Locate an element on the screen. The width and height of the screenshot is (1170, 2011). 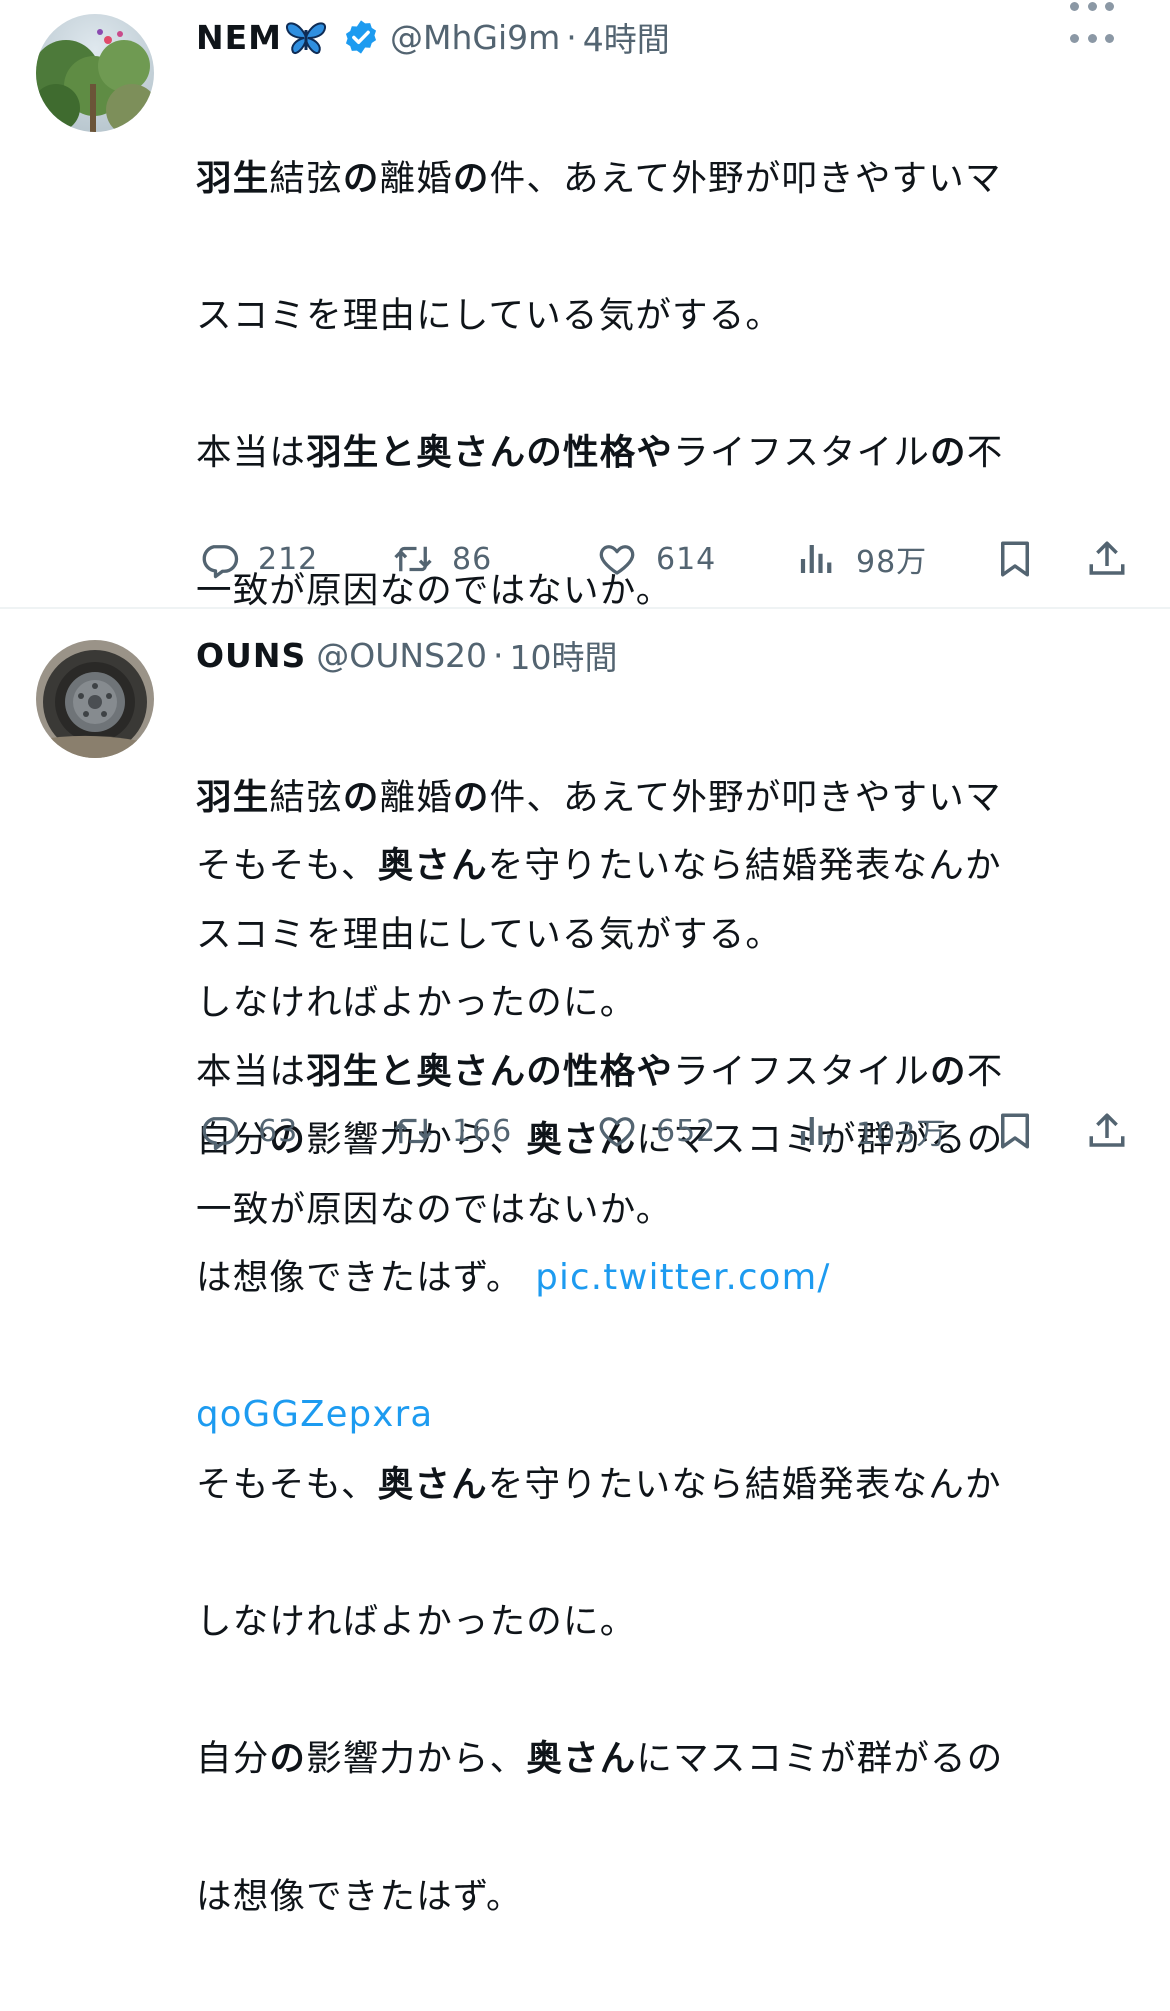
text-line: そもそも、奥さんを守りたいなら結婚発表なんか is located at coordinates (661, 1485).